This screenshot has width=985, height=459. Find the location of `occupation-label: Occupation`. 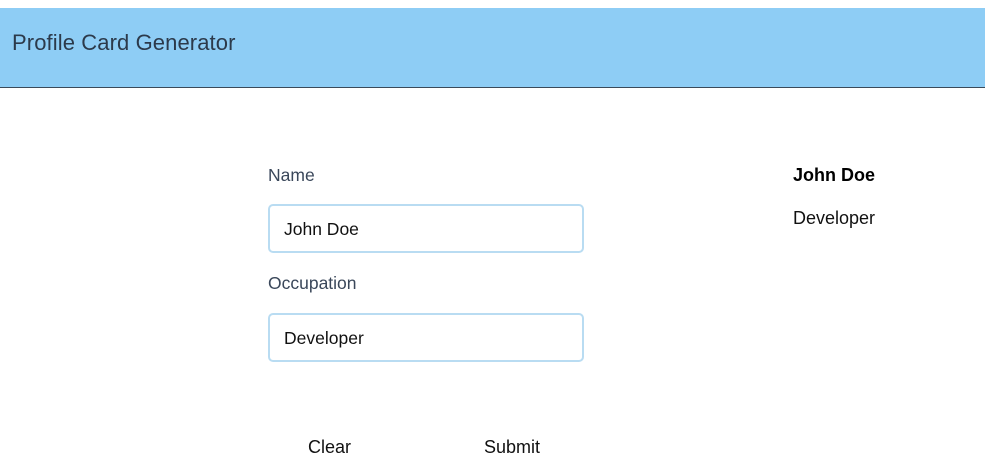

occupation-label: Occupation is located at coordinates (312, 283).